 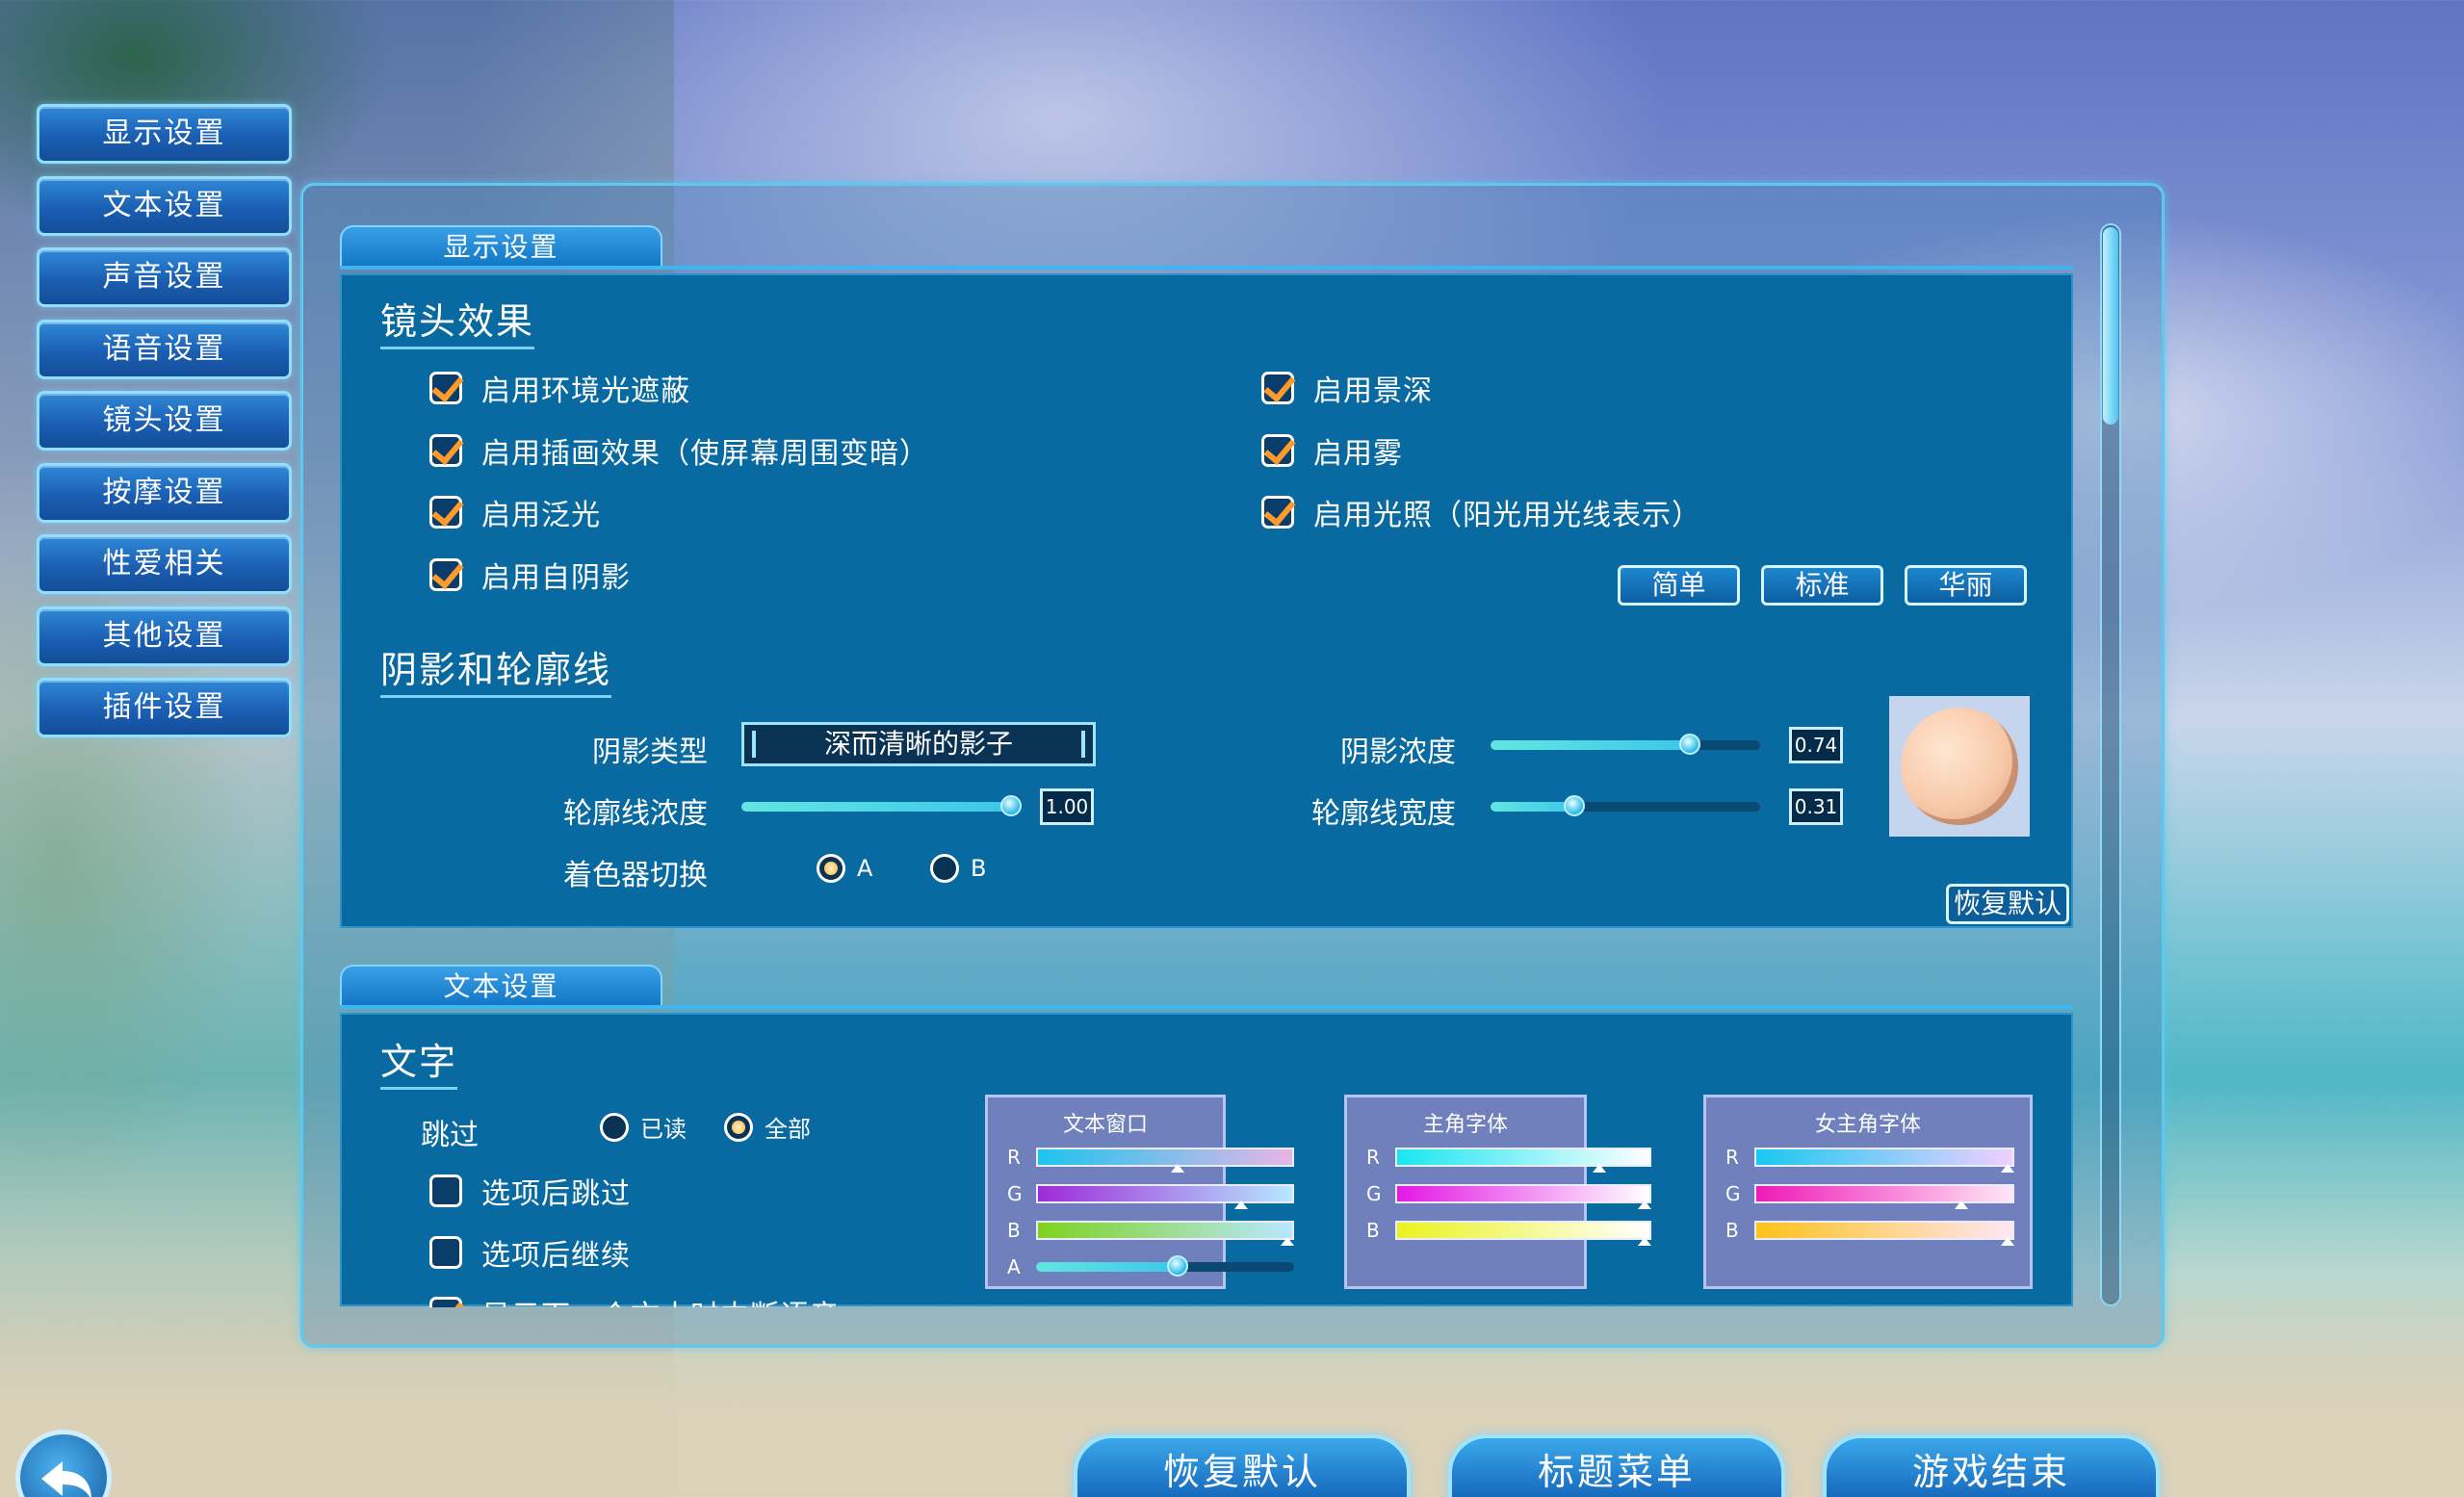 I want to click on preset-standard-button: 标准, so click(x=1822, y=585).